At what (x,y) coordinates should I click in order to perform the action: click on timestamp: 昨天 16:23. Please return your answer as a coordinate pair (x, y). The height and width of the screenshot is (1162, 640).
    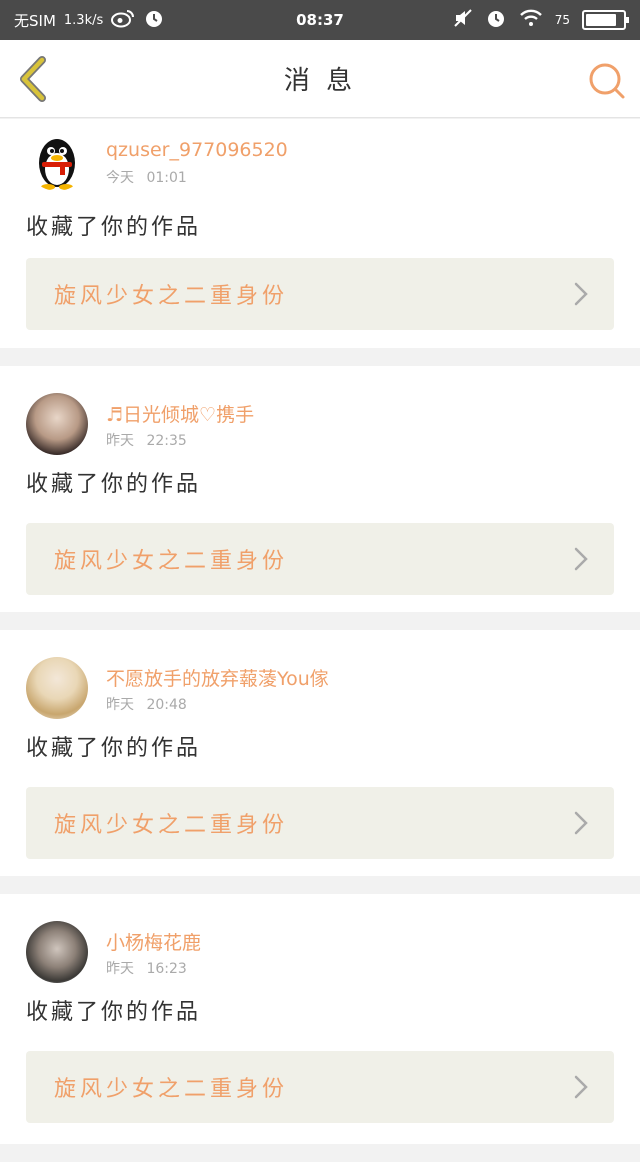
    Looking at the image, I should click on (146, 968).